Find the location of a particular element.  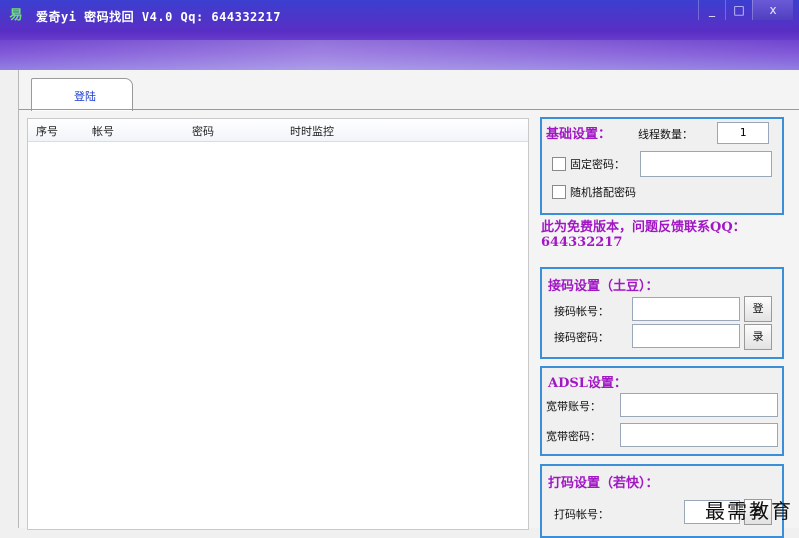

thread-count-input: 1 is located at coordinates (743, 133).